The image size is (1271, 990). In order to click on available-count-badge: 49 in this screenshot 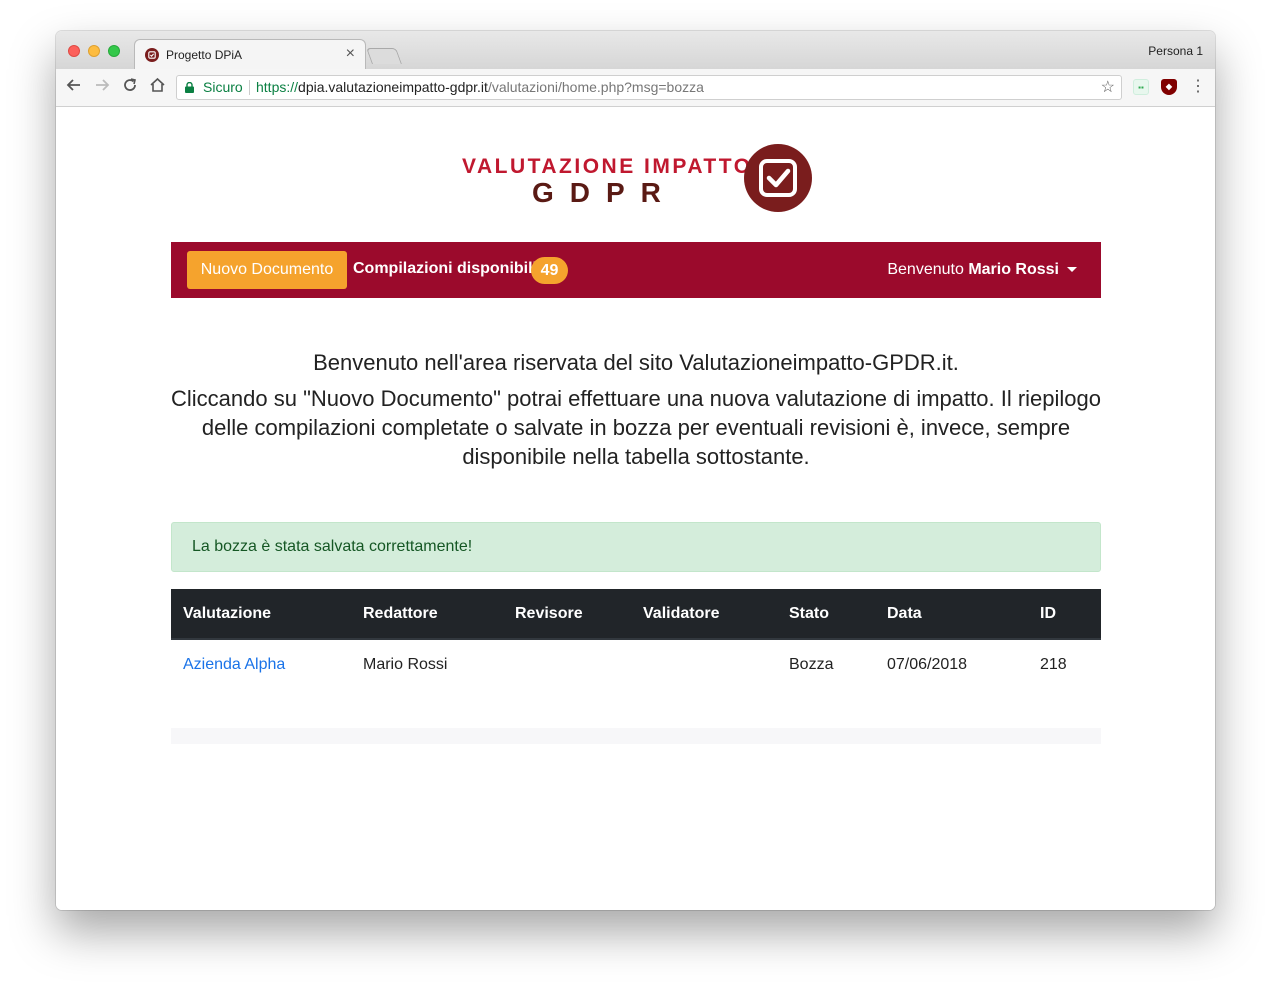, I will do `click(549, 270)`.